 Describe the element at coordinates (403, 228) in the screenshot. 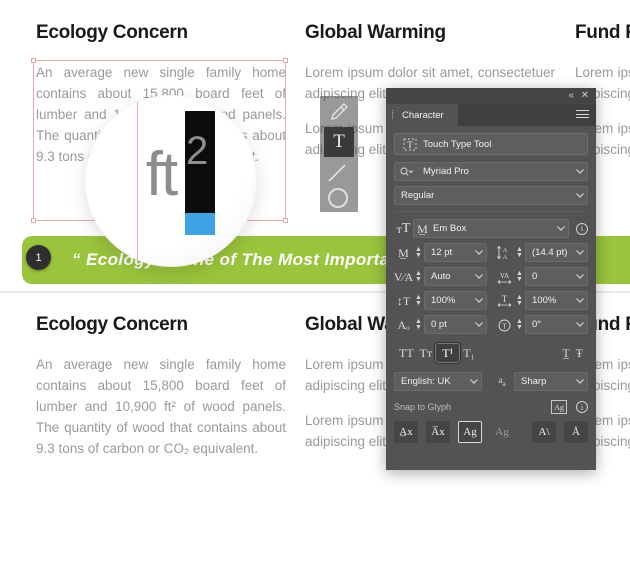

I see `font-size-adjust-icon: тT` at that location.